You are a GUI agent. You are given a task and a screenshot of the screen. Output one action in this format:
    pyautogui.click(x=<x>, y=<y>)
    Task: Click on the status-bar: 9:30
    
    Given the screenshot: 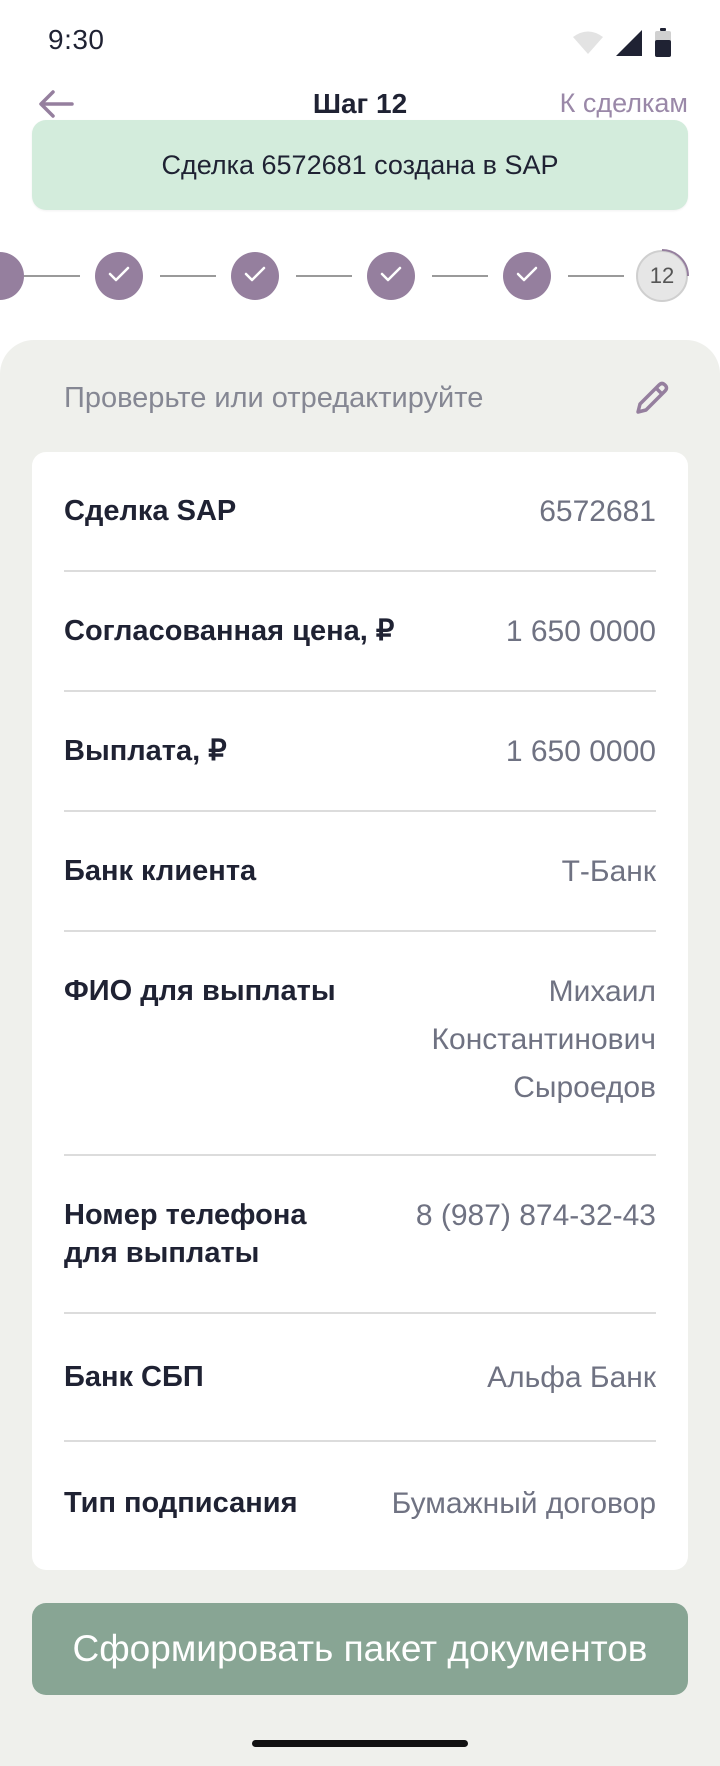 What is the action you would take?
    pyautogui.click(x=360, y=40)
    